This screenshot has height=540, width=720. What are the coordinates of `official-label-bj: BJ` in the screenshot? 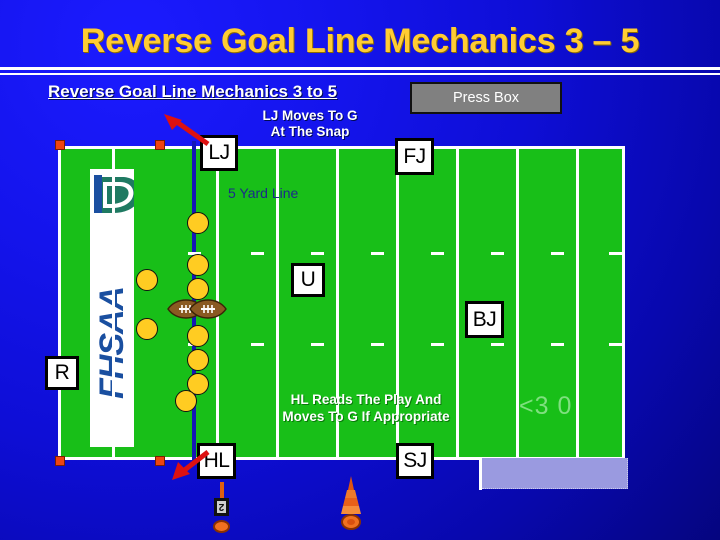 It's located at (484, 319).